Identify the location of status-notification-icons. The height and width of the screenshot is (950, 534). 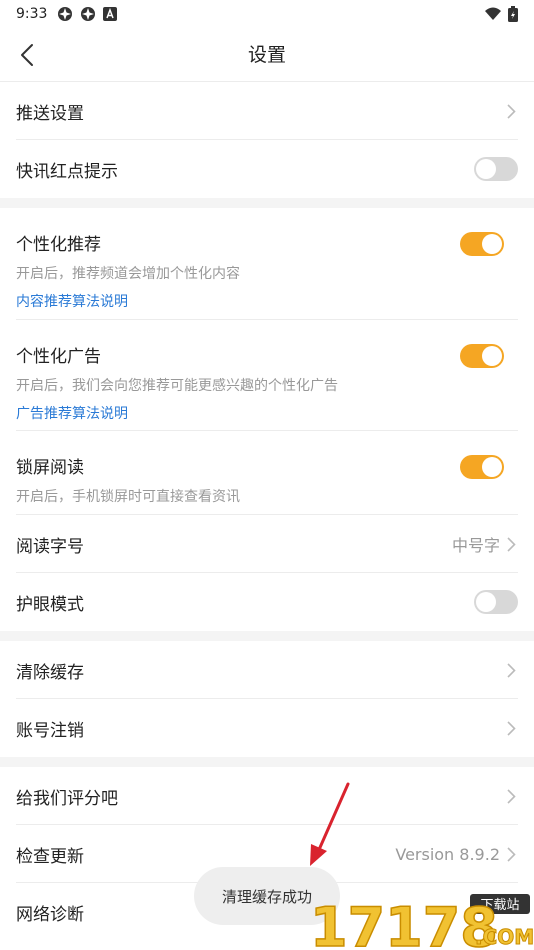
(87, 14).